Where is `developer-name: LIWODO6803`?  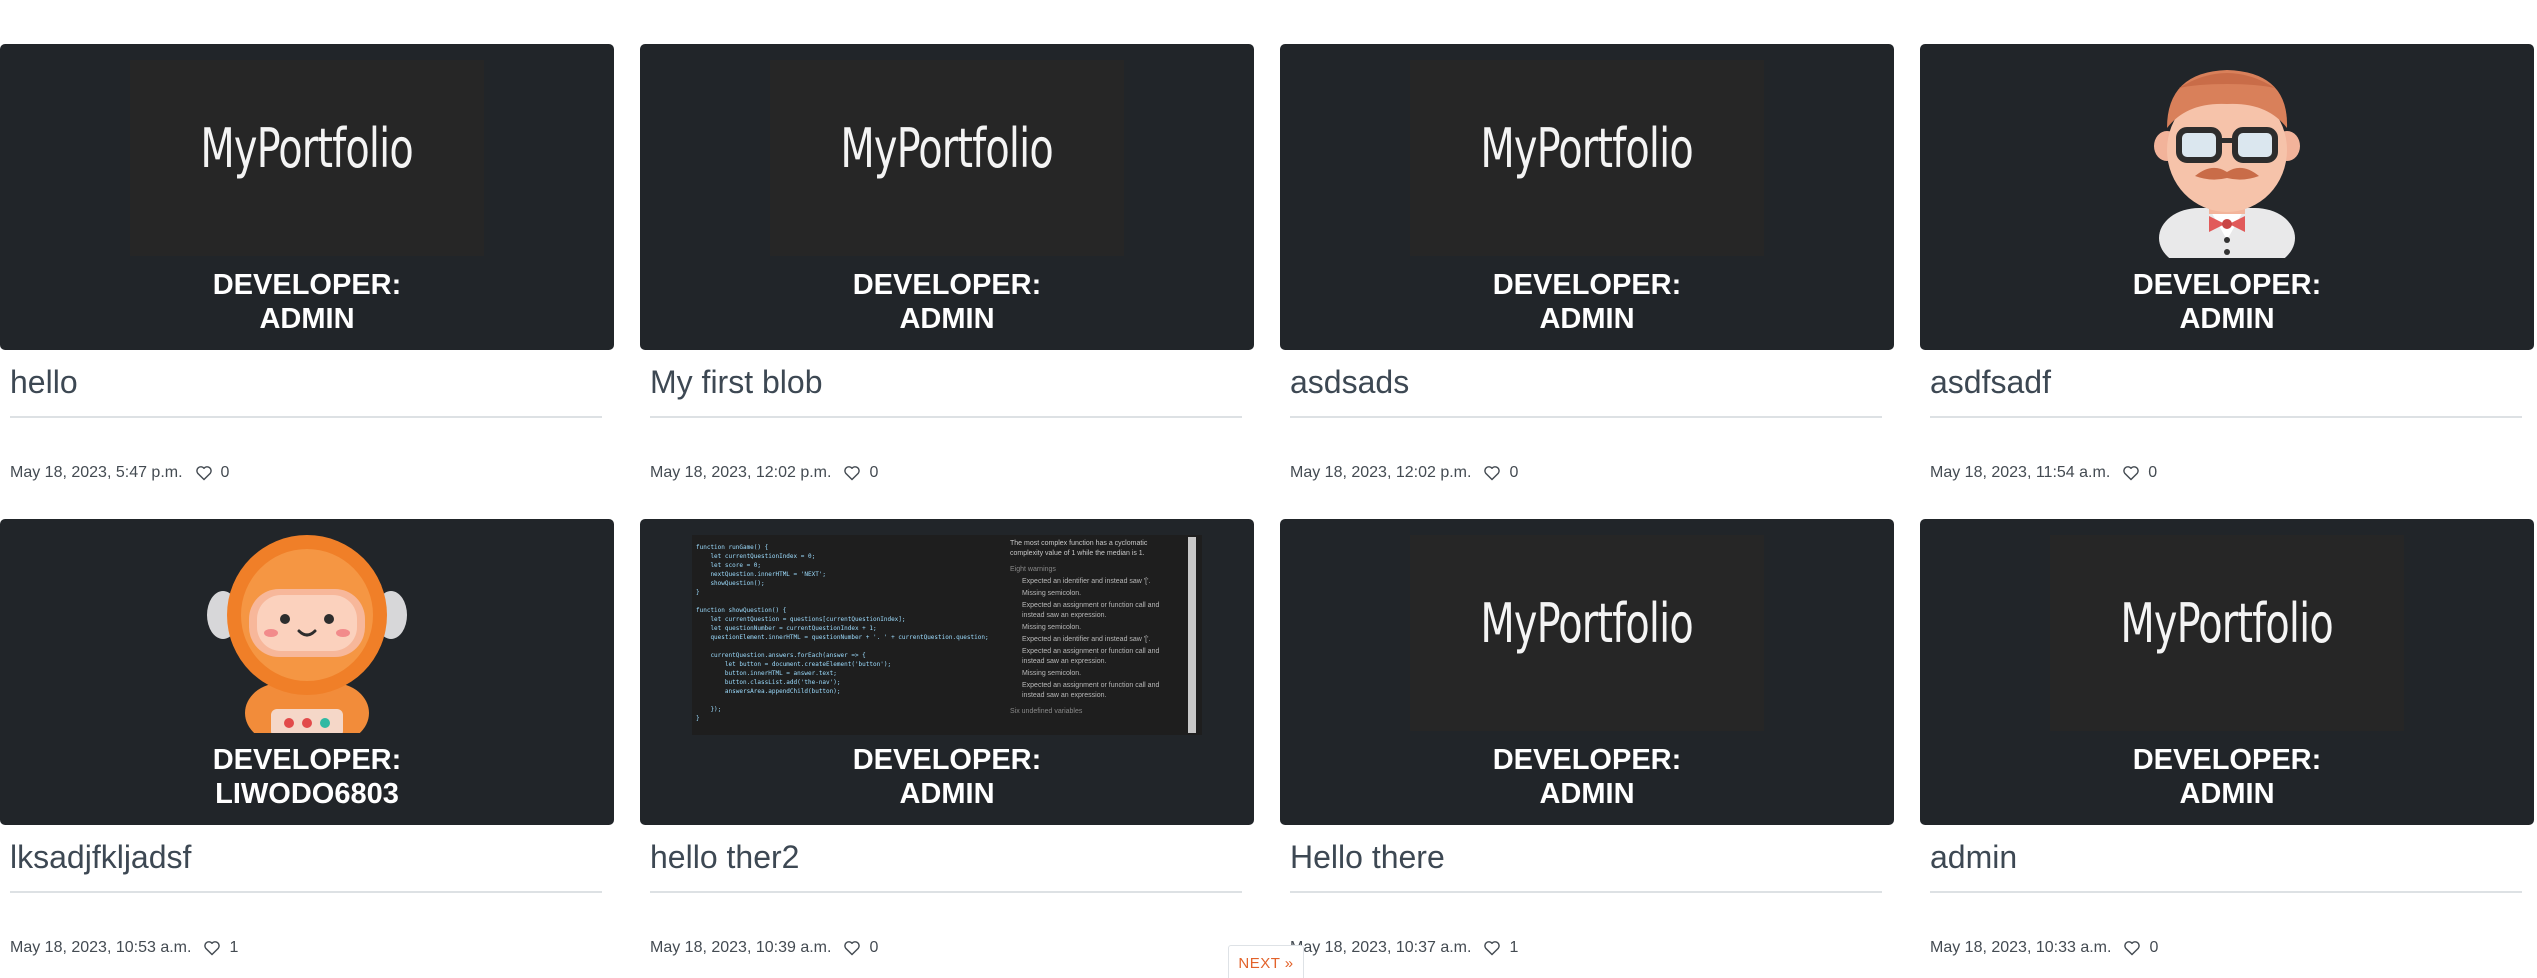
developer-name: LIWODO6803 is located at coordinates (307, 794).